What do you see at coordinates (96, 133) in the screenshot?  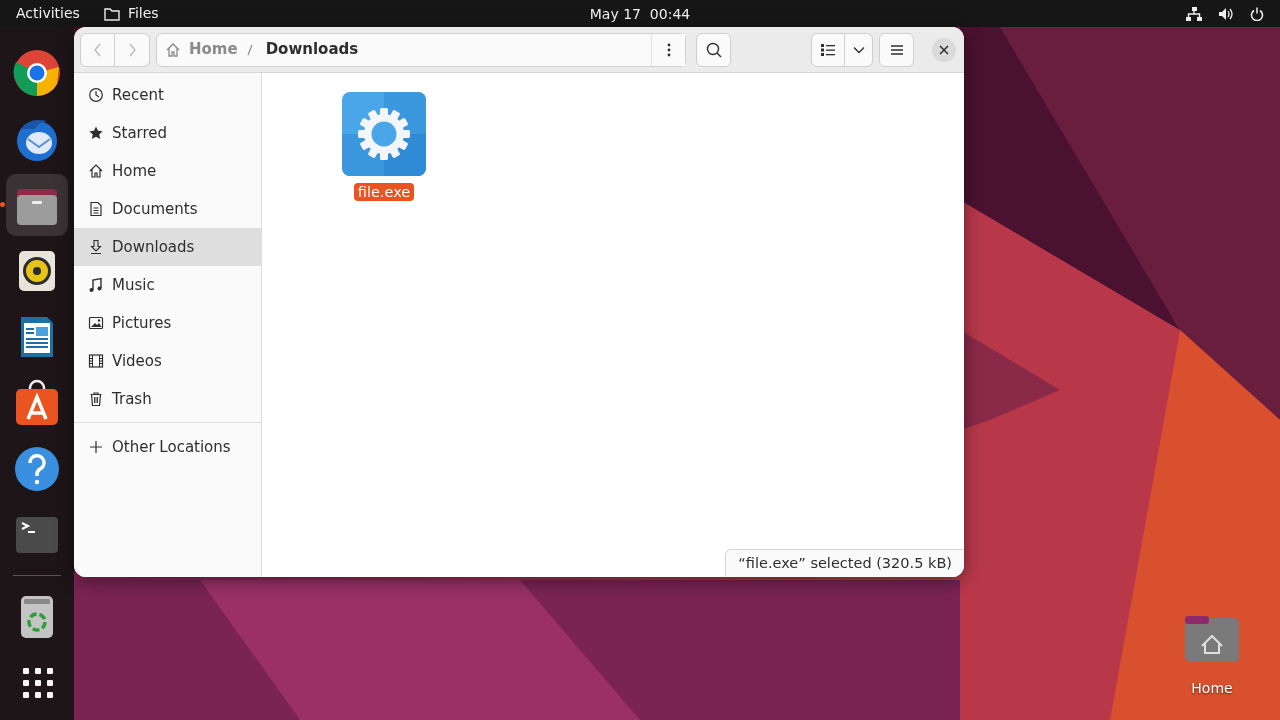 I see `star-icon` at bounding box center [96, 133].